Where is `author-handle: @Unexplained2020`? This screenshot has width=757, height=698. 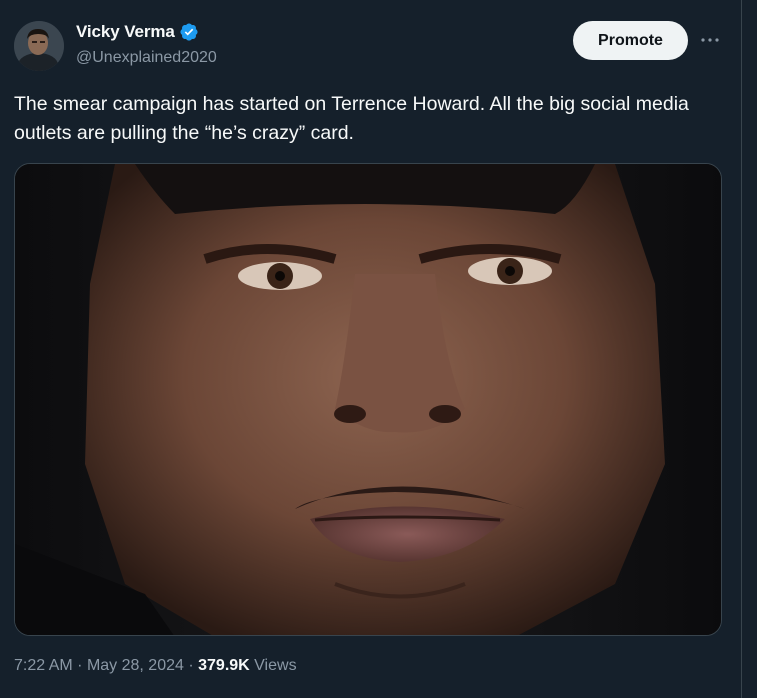
author-handle: @Unexplained2020 is located at coordinates (146, 58).